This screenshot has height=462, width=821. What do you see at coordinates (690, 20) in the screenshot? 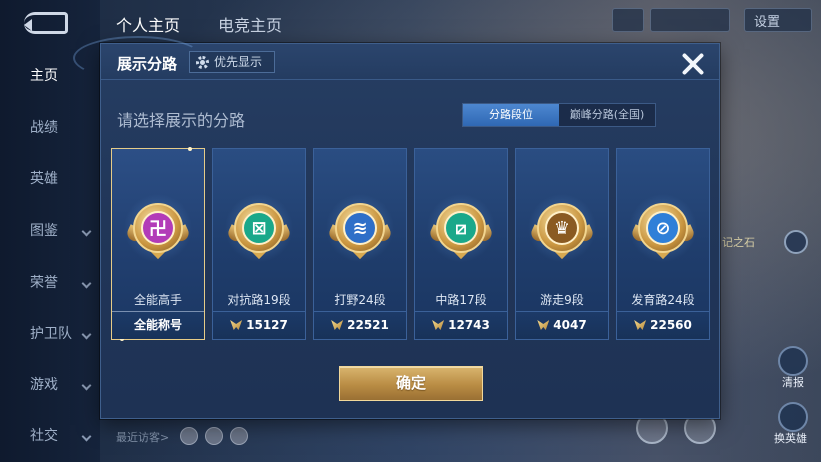
I see `profile-badge` at bounding box center [690, 20].